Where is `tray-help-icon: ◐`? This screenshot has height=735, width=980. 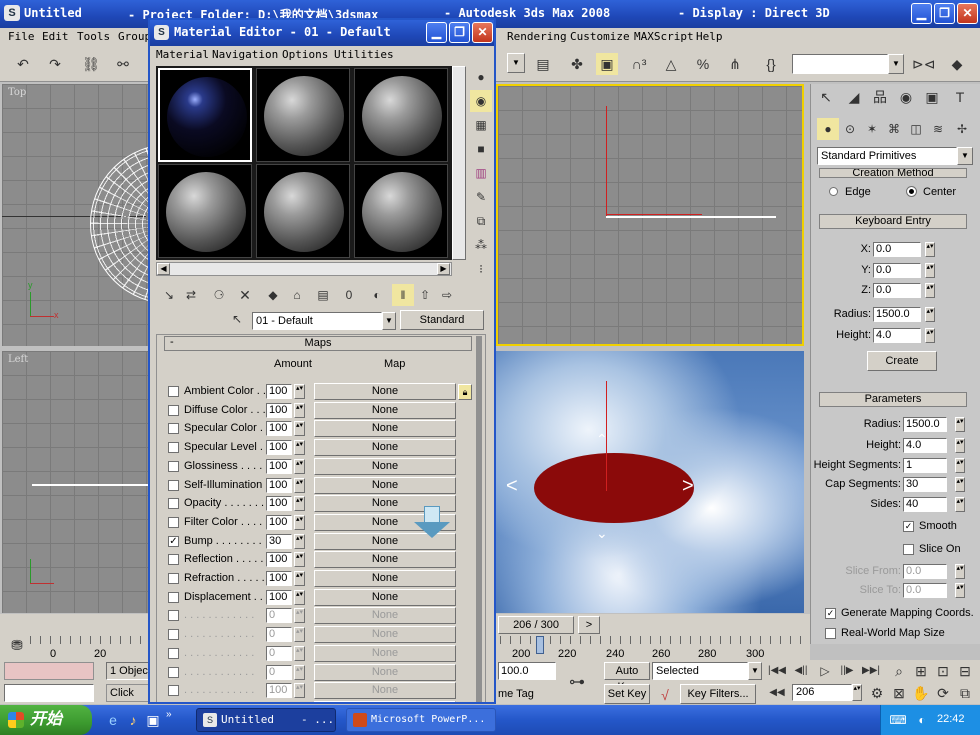 tray-help-icon: ◐ is located at coordinates (922, 720).